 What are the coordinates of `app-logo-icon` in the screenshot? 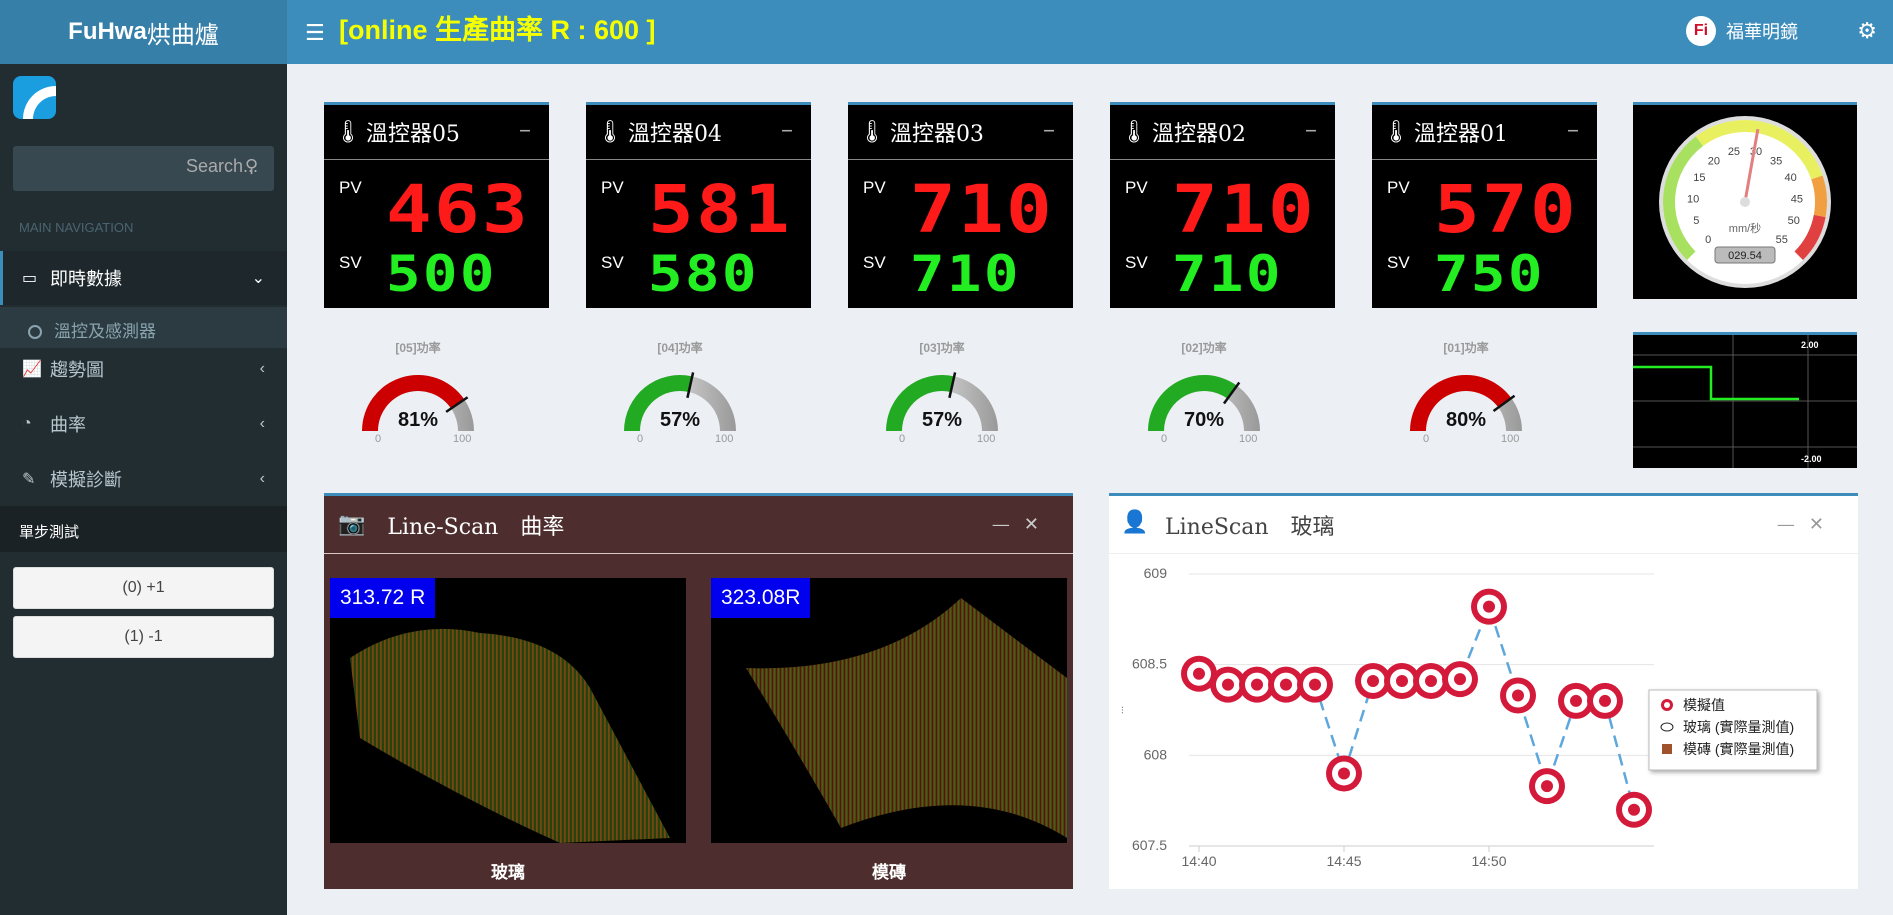 It's located at (34, 97).